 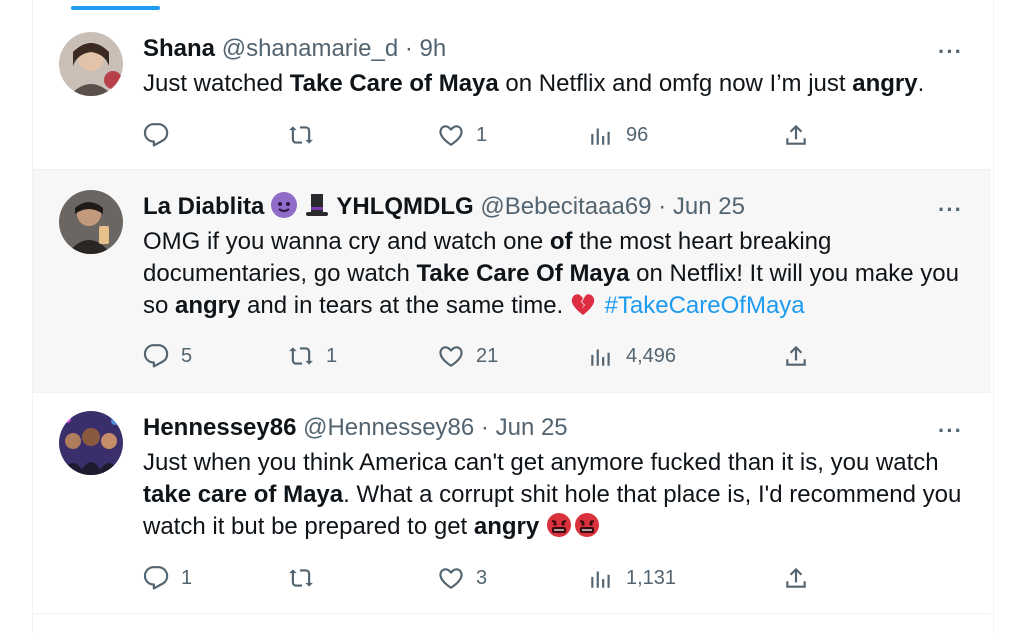 What do you see at coordinates (487, 355) in the screenshot?
I see `like-count: 21` at bounding box center [487, 355].